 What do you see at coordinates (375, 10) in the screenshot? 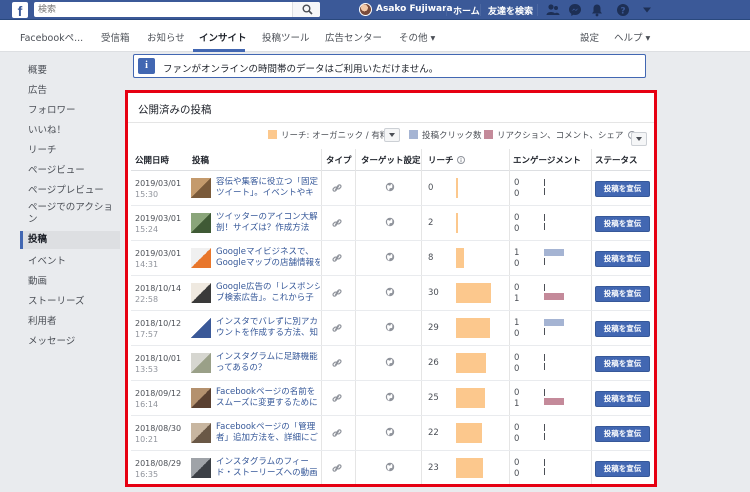
I see `top-bar: f Asako Fujiwara ホーム 友達を検索 ?` at bounding box center [375, 10].